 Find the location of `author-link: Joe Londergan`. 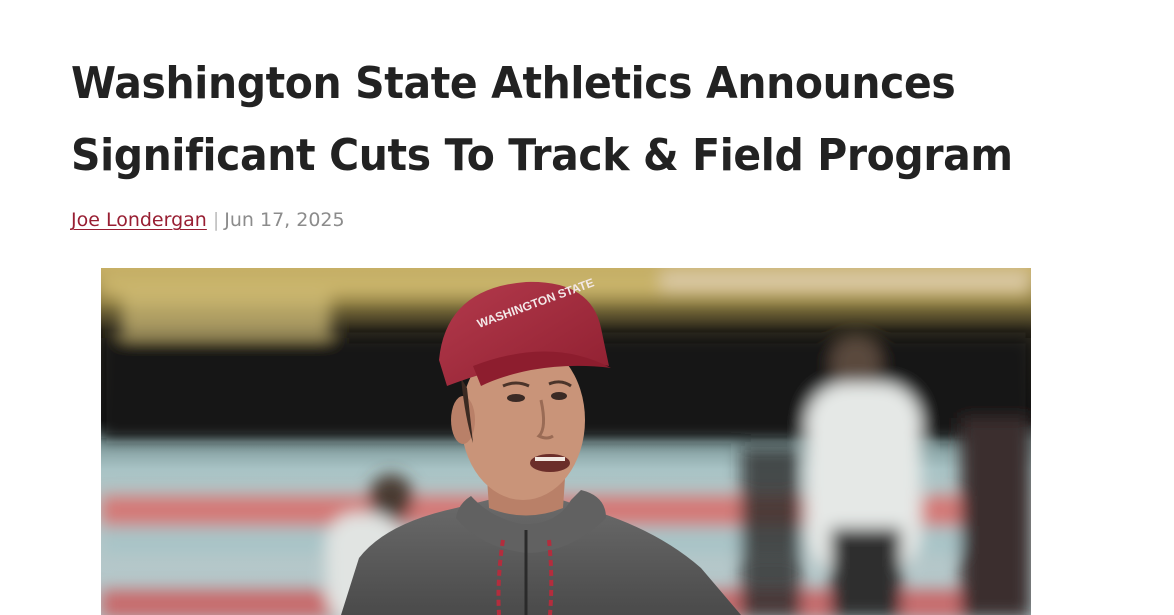

author-link: Joe Londergan is located at coordinates (139, 220).